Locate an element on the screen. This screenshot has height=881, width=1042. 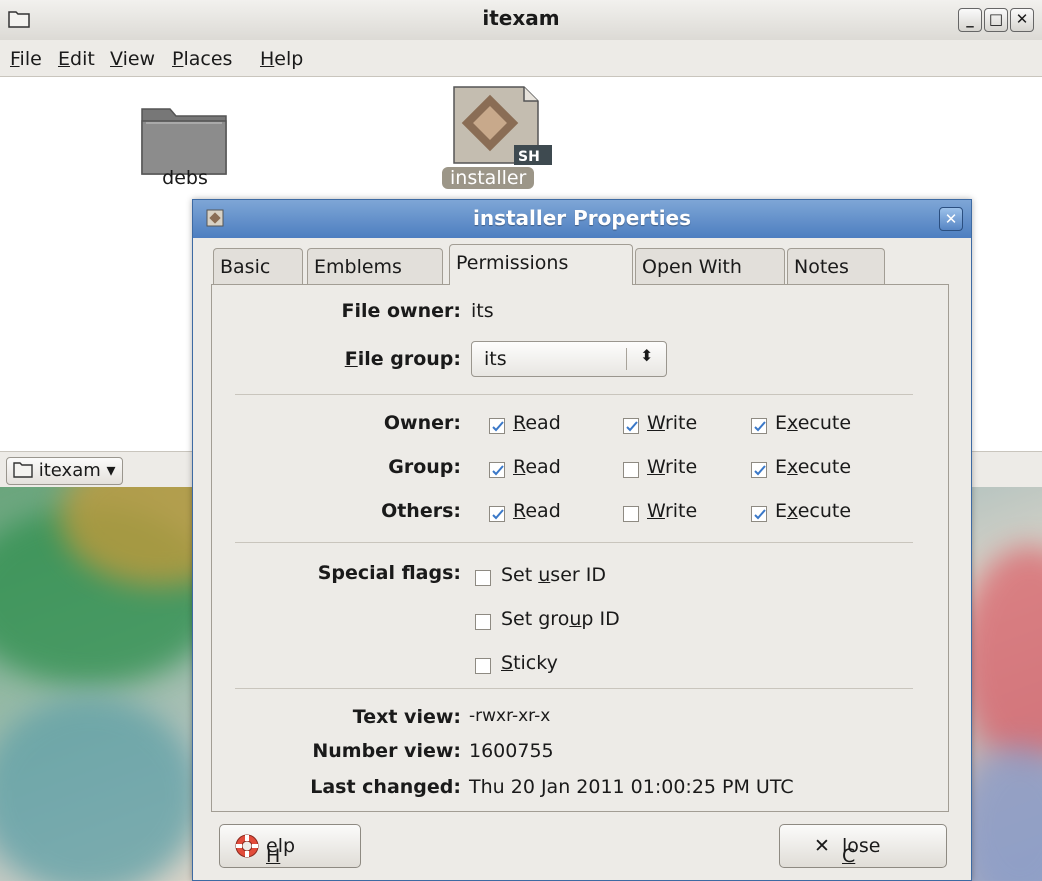
others-write-checkbox is located at coordinates (631, 514).